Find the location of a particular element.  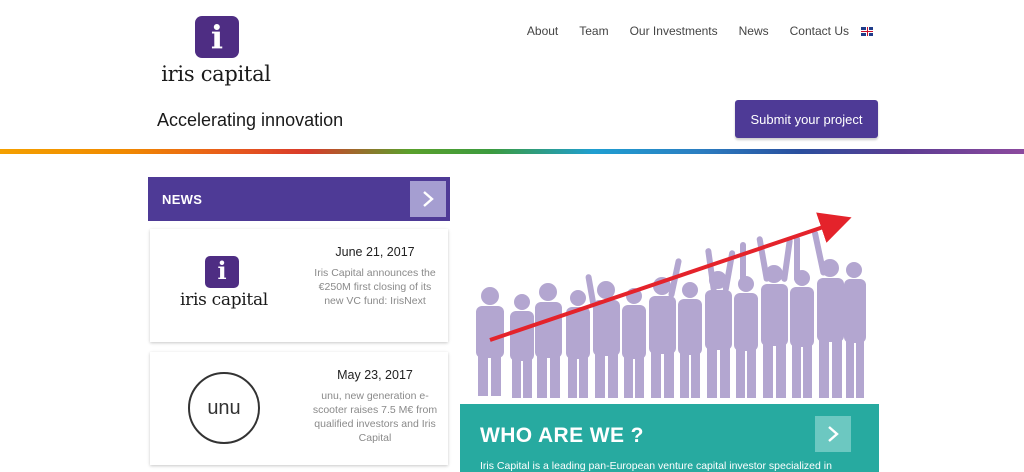

nav-contact-us: Contact Us is located at coordinates (819, 31).